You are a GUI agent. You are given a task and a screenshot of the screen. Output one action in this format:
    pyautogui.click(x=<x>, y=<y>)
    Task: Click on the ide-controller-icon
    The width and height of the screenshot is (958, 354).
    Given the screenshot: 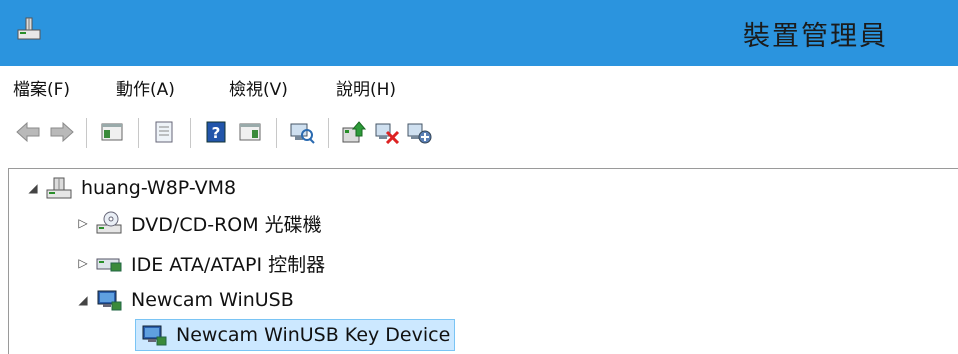 What is the action you would take?
    pyautogui.click(x=110, y=263)
    